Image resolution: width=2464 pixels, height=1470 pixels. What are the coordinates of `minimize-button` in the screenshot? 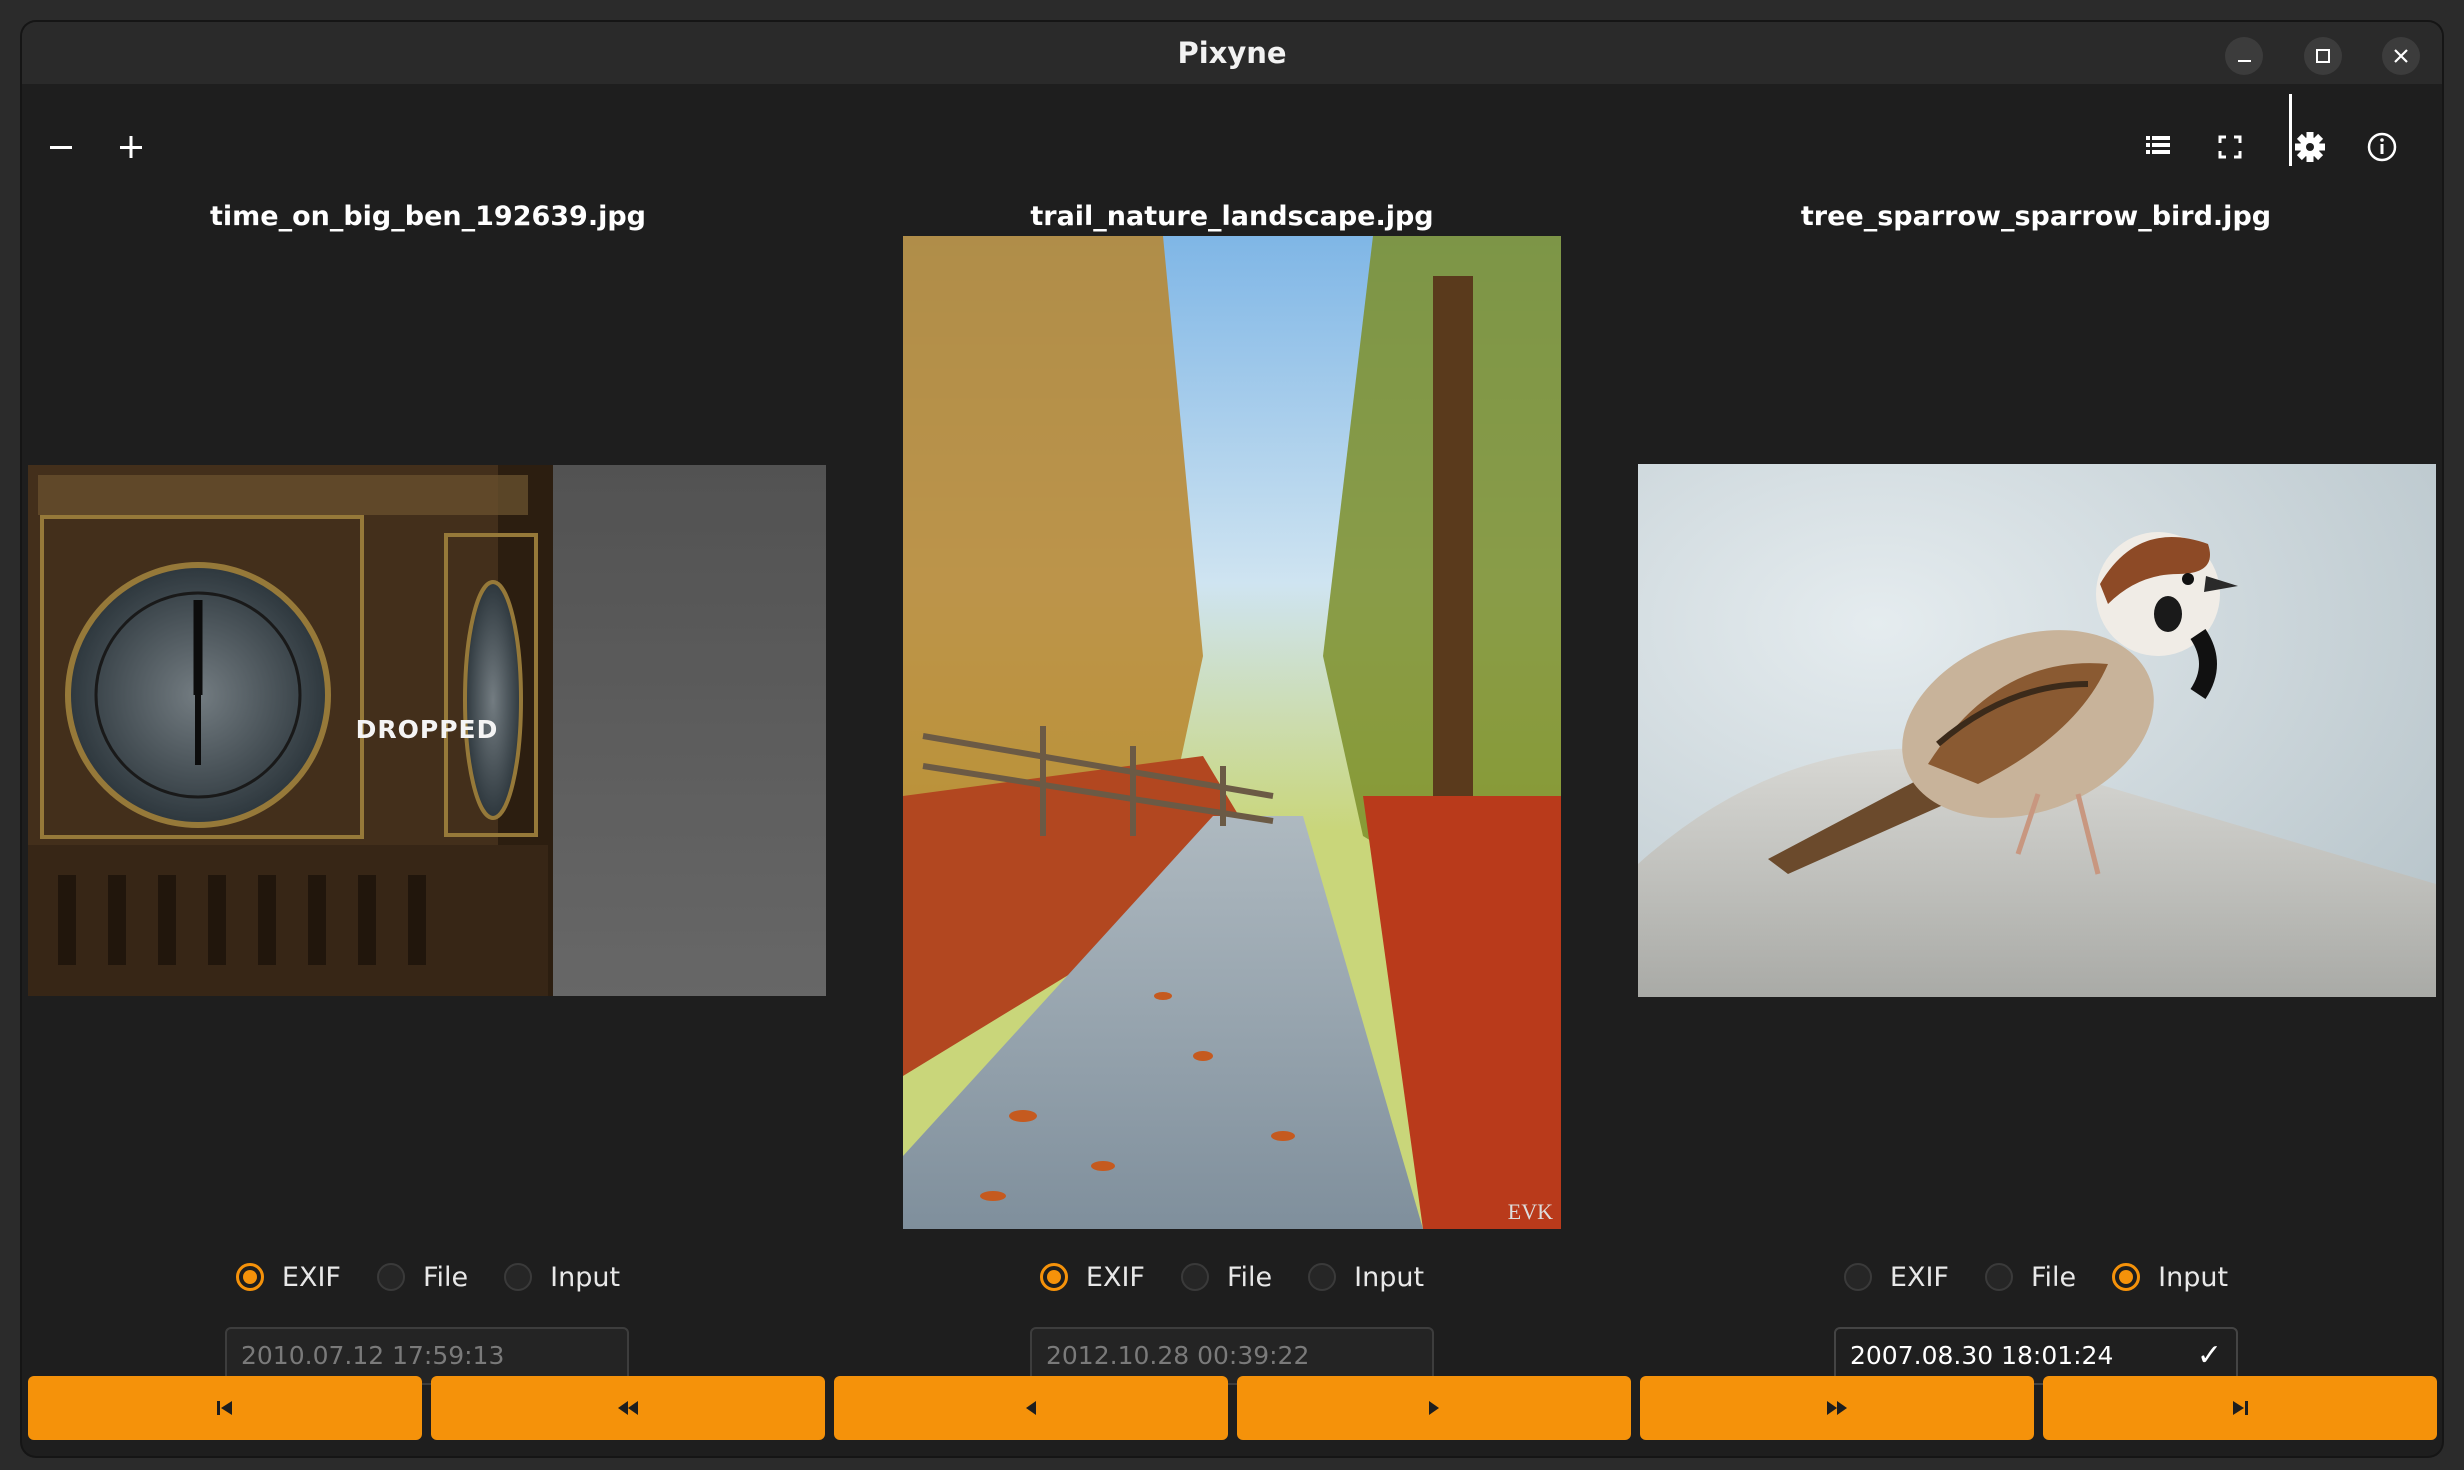 It's located at (2244, 56).